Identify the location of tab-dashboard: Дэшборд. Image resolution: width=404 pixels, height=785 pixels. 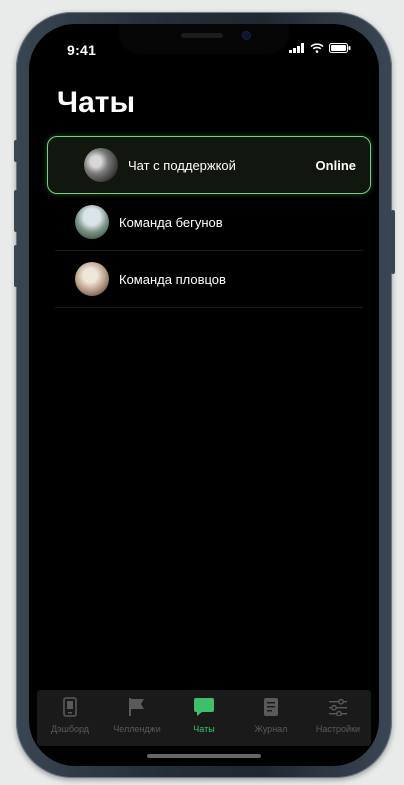
(70, 718).